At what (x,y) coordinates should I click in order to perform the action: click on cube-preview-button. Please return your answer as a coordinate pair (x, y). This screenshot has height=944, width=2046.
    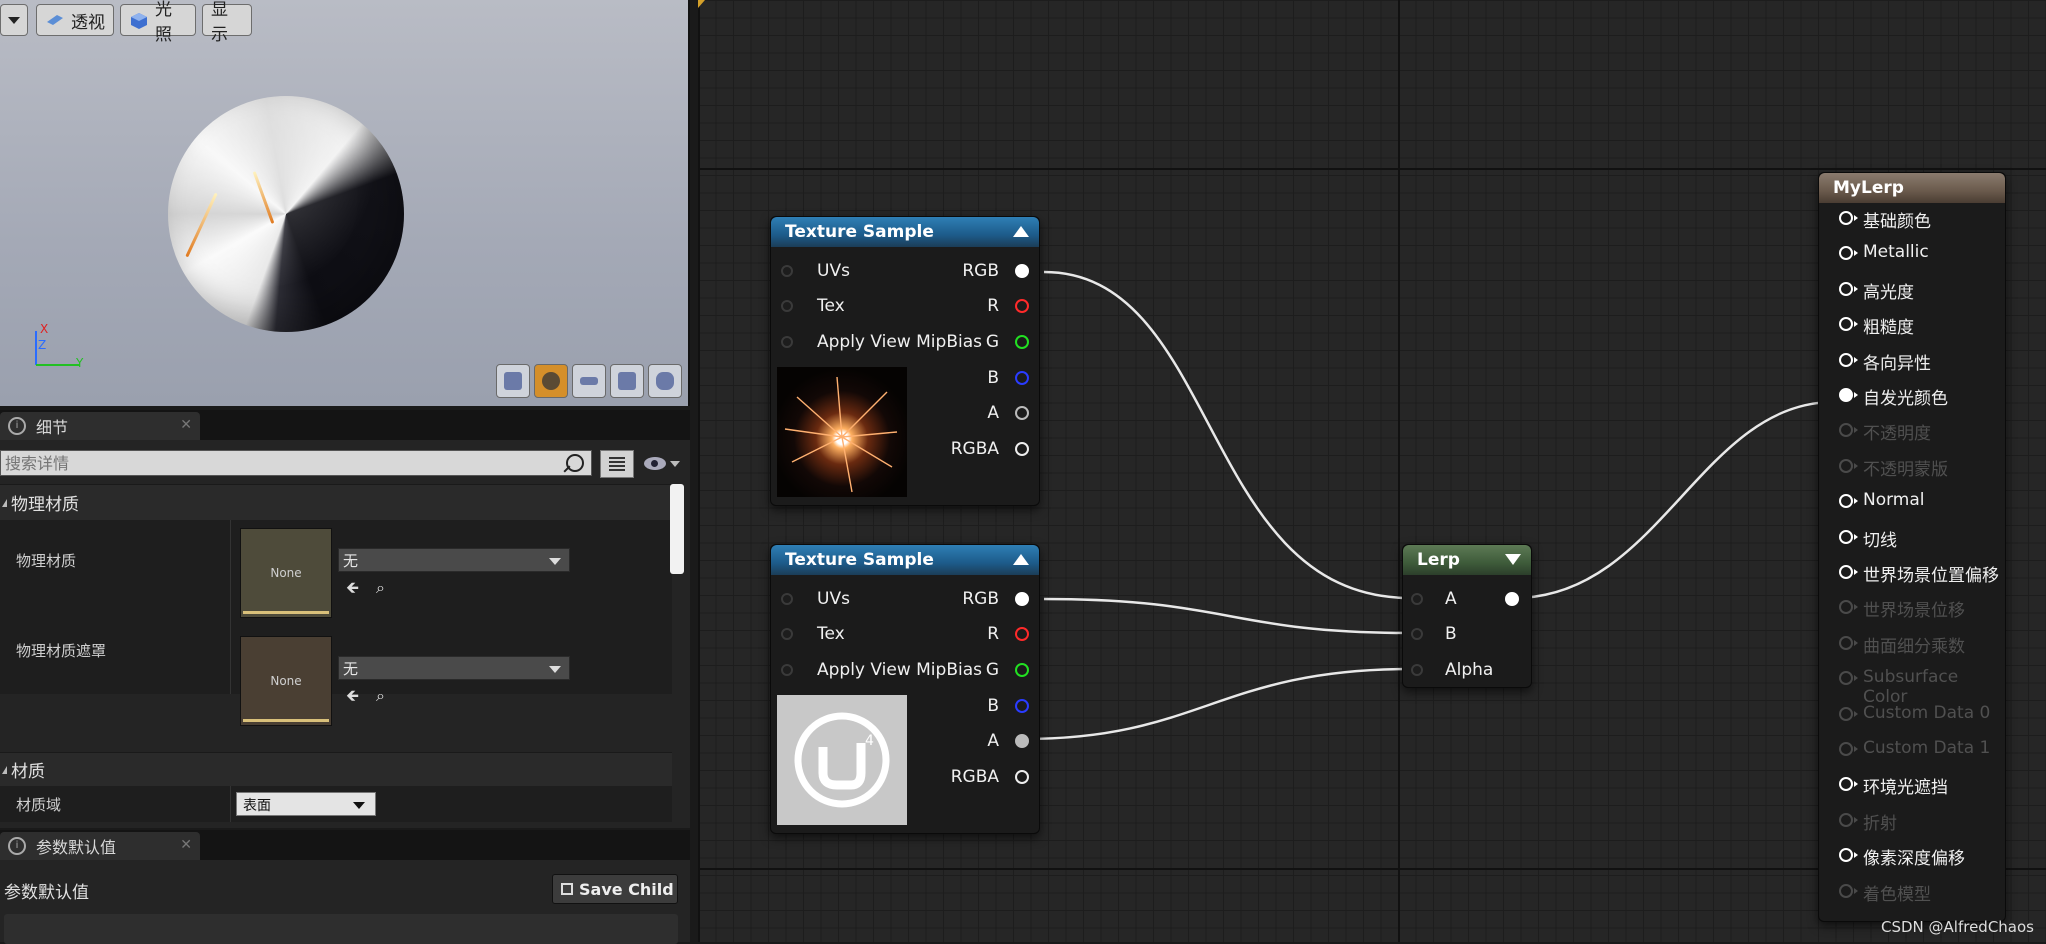
    Looking at the image, I should click on (627, 381).